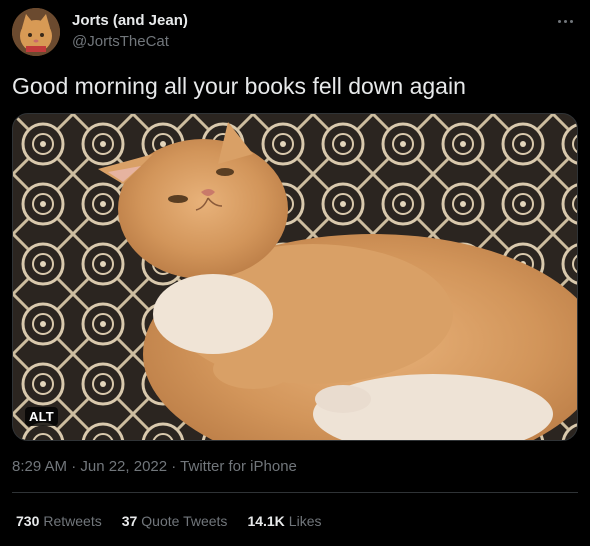  I want to click on divider, so click(295, 492).